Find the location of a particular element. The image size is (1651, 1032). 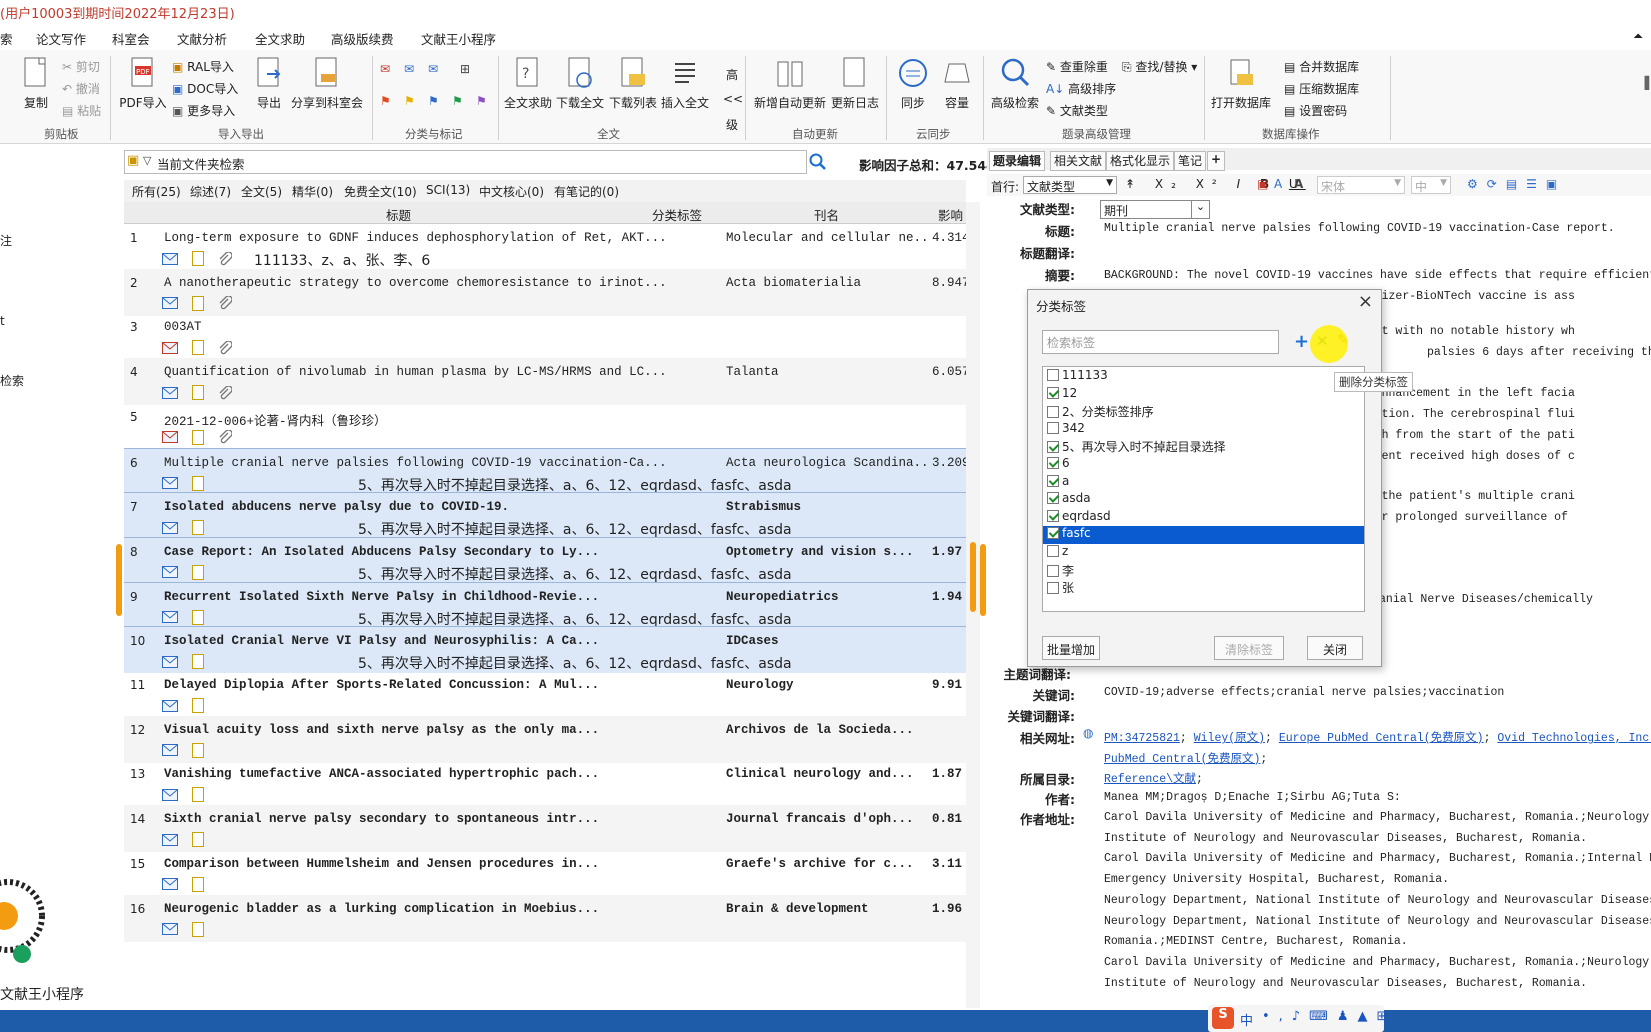

doc-import-button: ▣ DOC导入 is located at coordinates (205, 88).